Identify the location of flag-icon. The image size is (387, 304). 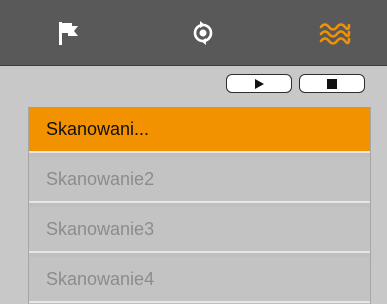
(68, 33).